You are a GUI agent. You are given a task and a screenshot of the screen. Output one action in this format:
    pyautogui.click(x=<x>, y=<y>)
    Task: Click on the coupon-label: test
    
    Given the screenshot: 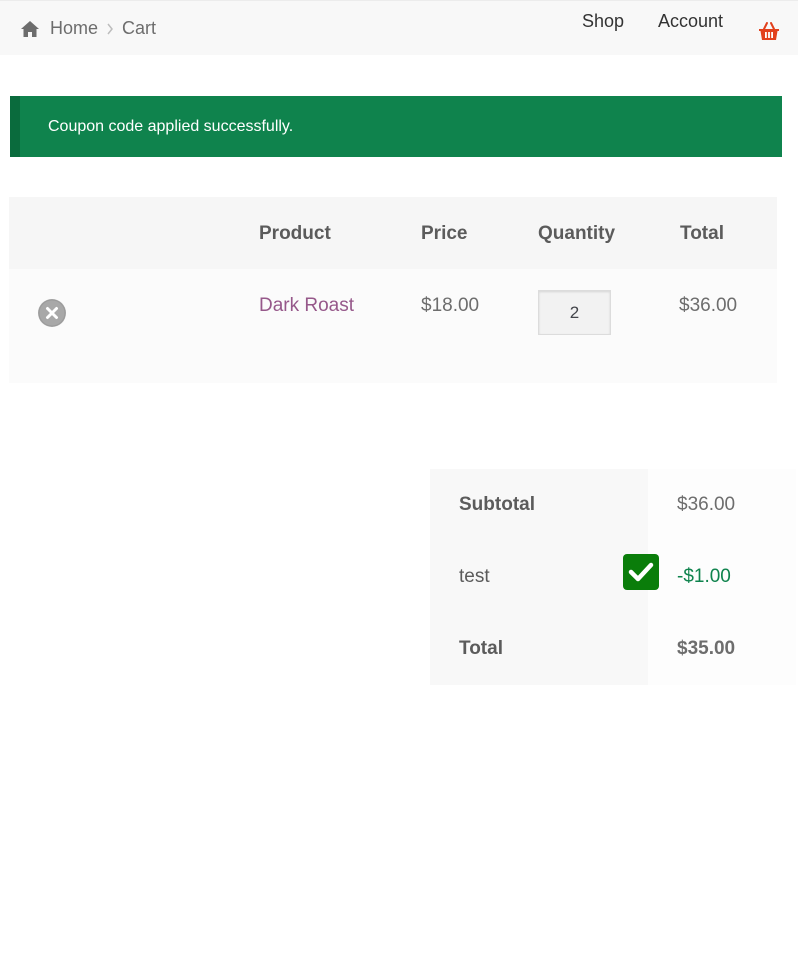 What is the action you would take?
    pyautogui.click(x=539, y=577)
    